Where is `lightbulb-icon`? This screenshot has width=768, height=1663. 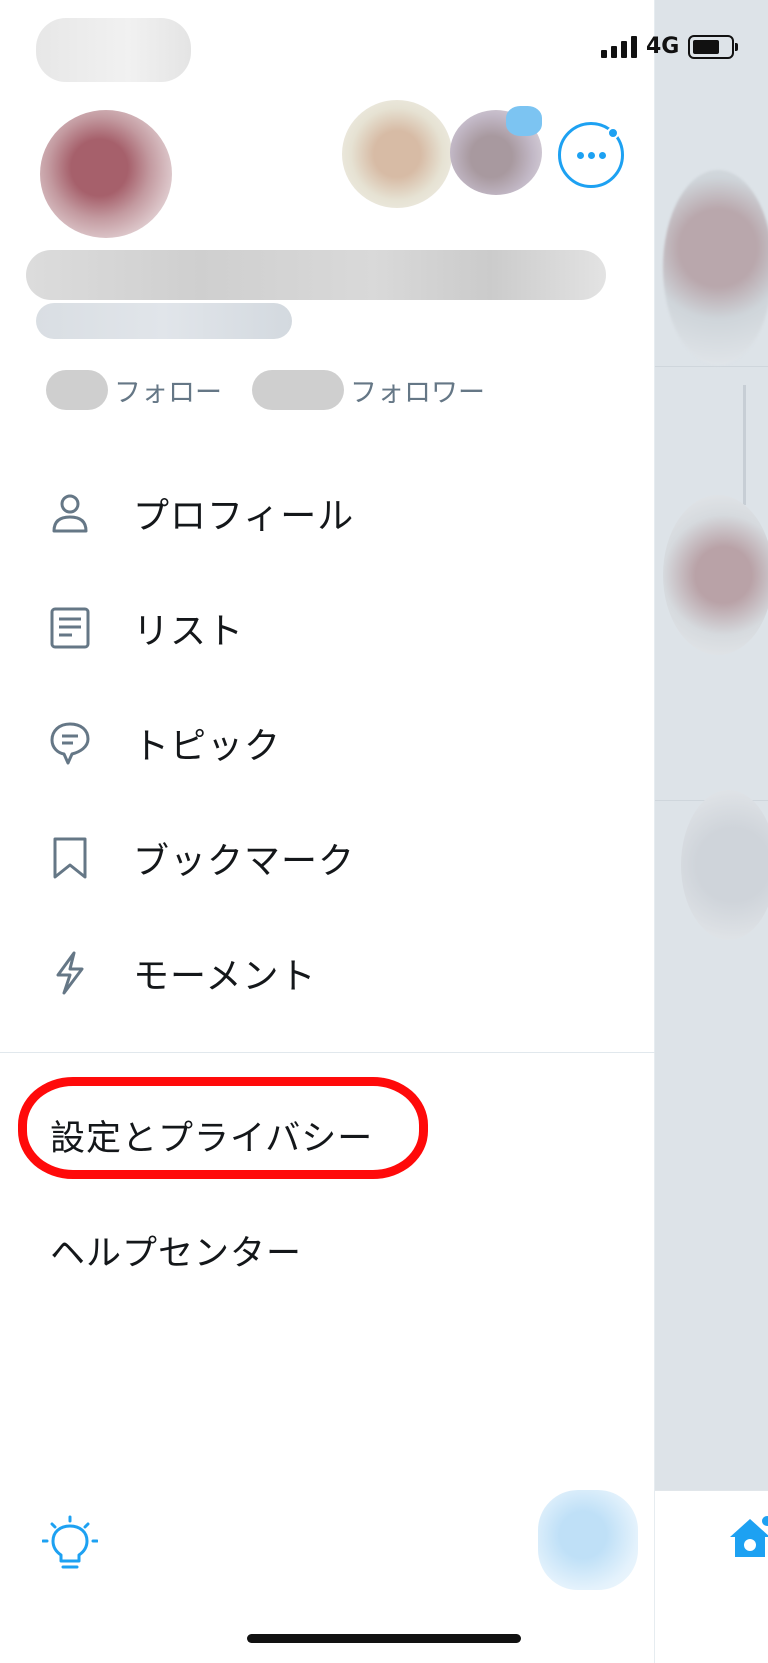
lightbulb-icon is located at coordinates (70, 1545).